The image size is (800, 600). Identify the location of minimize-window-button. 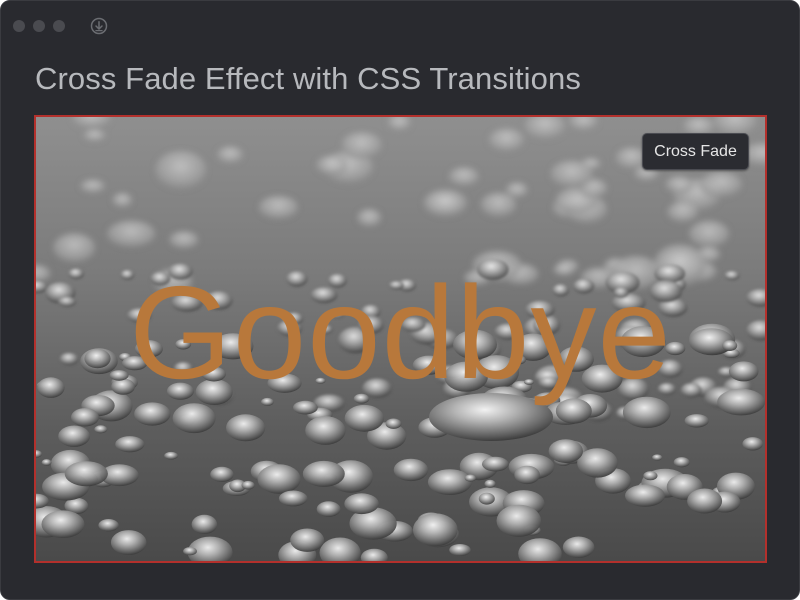
(39, 26).